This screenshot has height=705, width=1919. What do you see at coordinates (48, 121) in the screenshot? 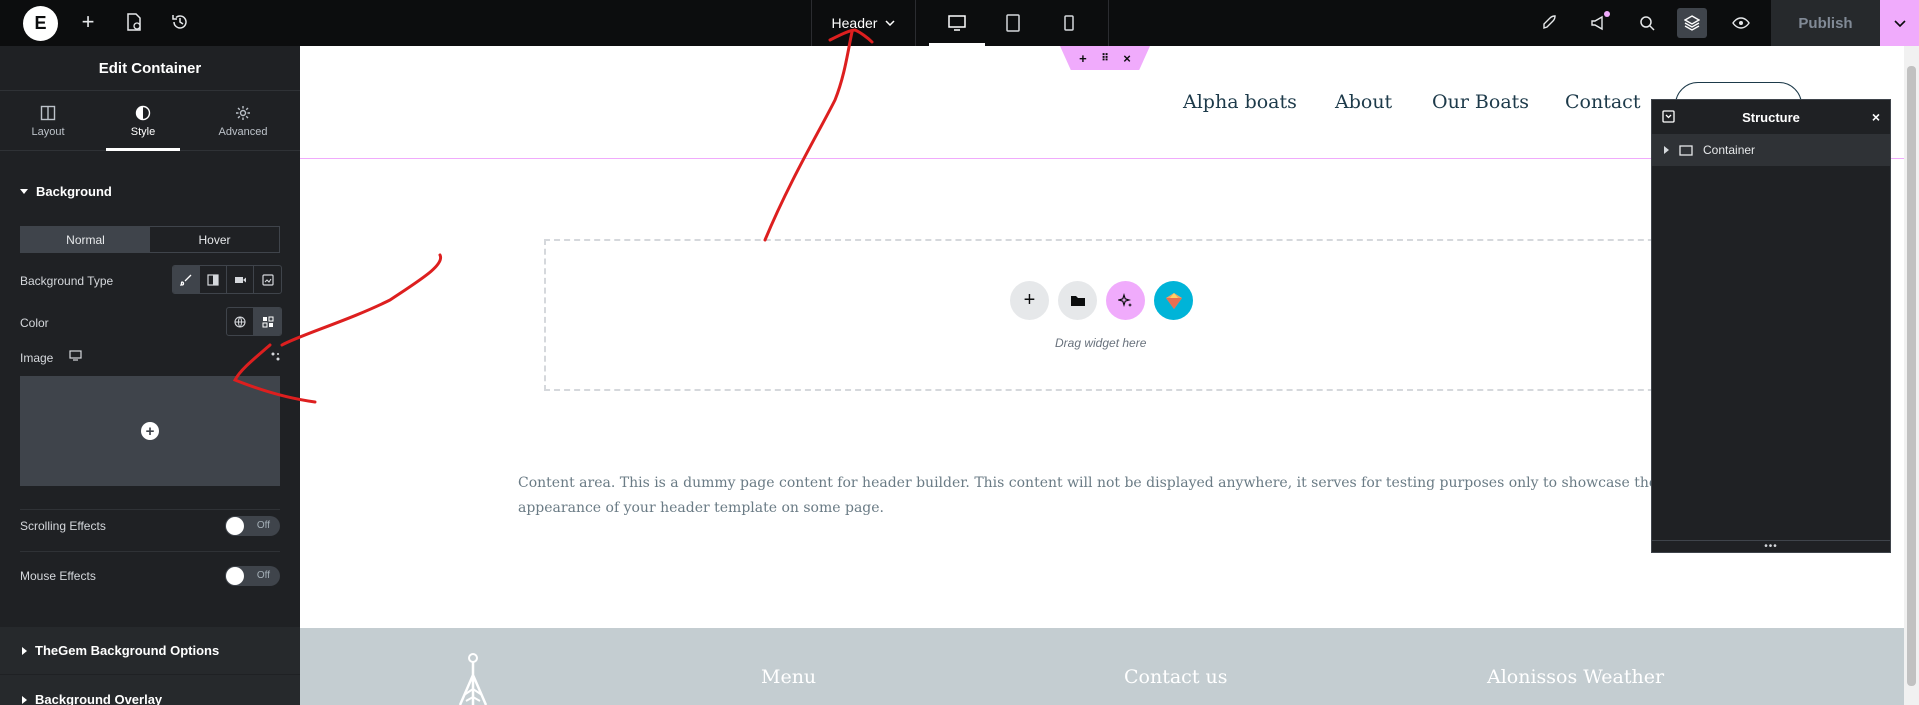
I see `tab-layout: Layout` at bounding box center [48, 121].